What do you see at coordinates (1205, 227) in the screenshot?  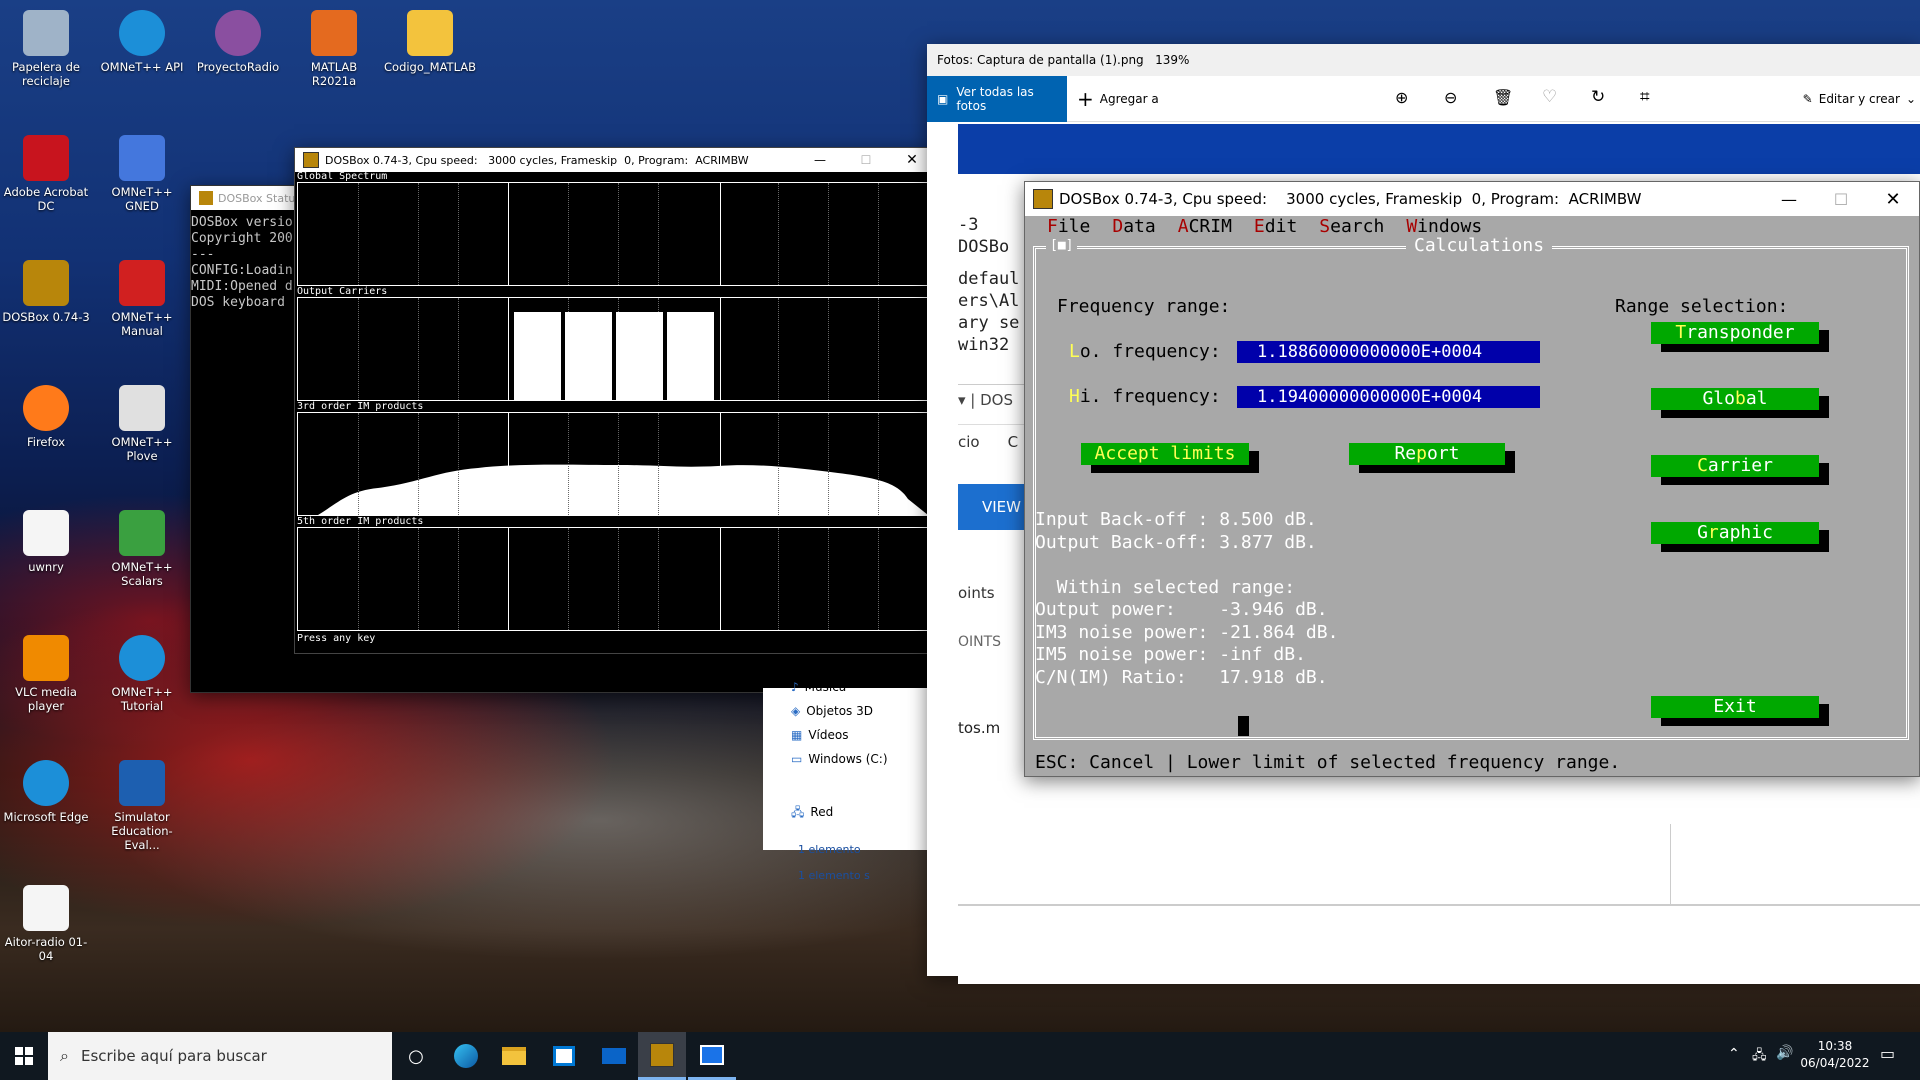 I see `dos-menu-item: ACRIM` at bounding box center [1205, 227].